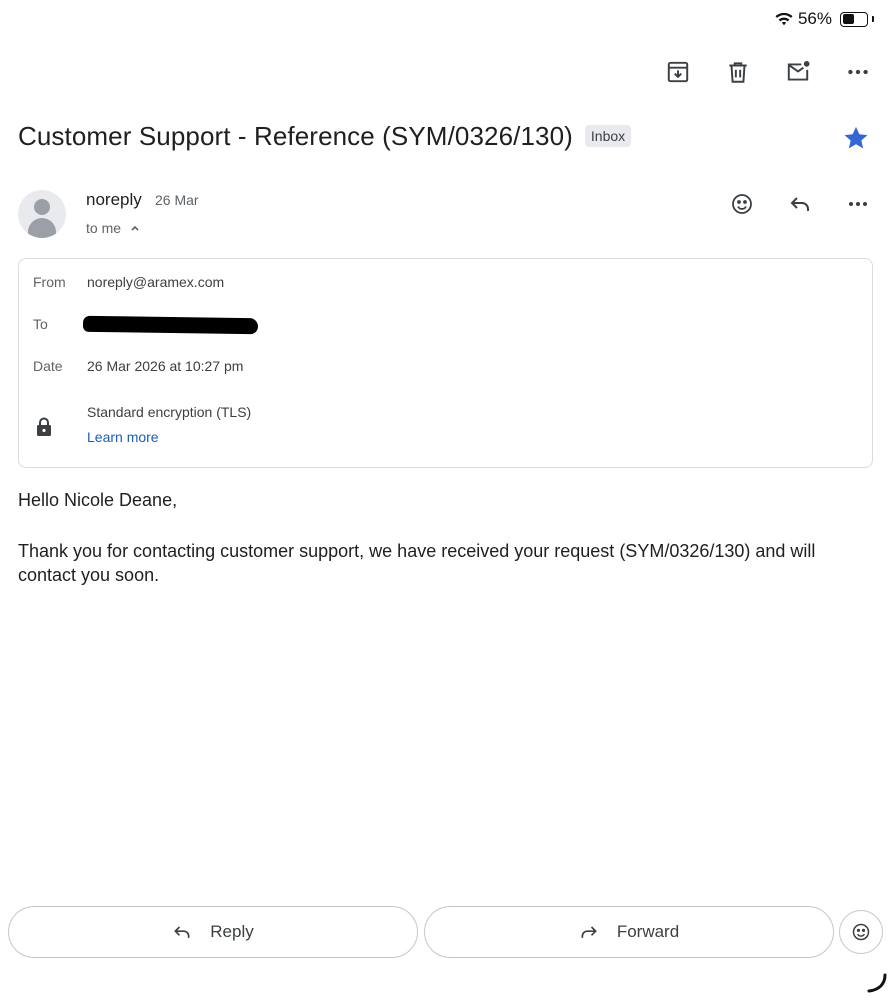 The width and height of the screenshot is (892, 1000). I want to click on redacted-recipient, so click(170, 325).